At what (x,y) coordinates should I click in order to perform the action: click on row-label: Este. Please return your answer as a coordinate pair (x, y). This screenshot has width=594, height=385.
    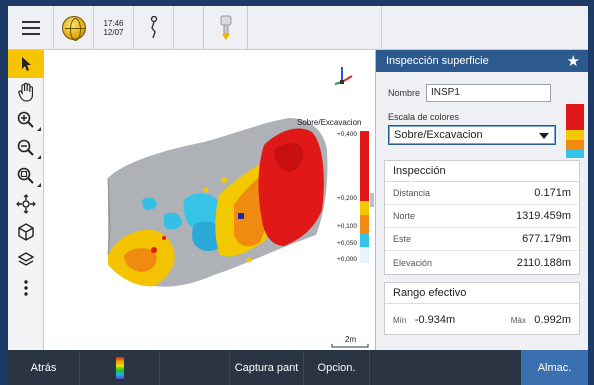
    Looking at the image, I should click on (402, 239).